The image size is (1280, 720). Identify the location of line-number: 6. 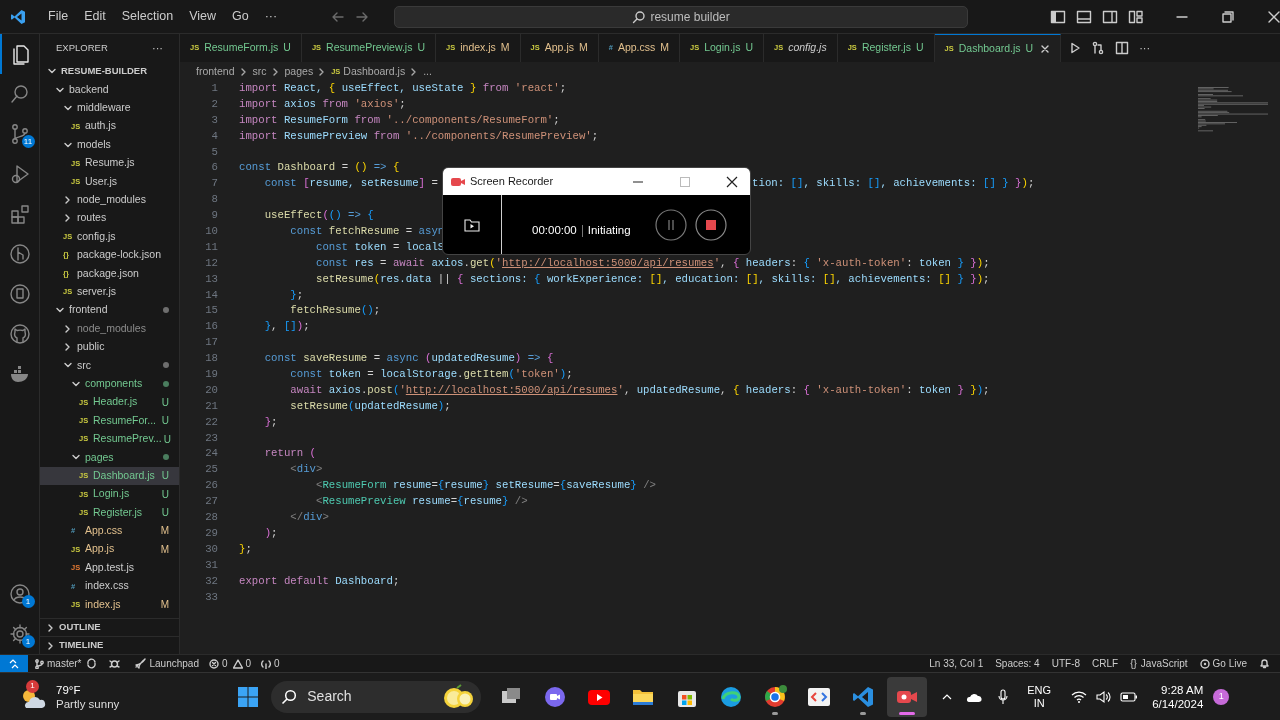
(214, 168).